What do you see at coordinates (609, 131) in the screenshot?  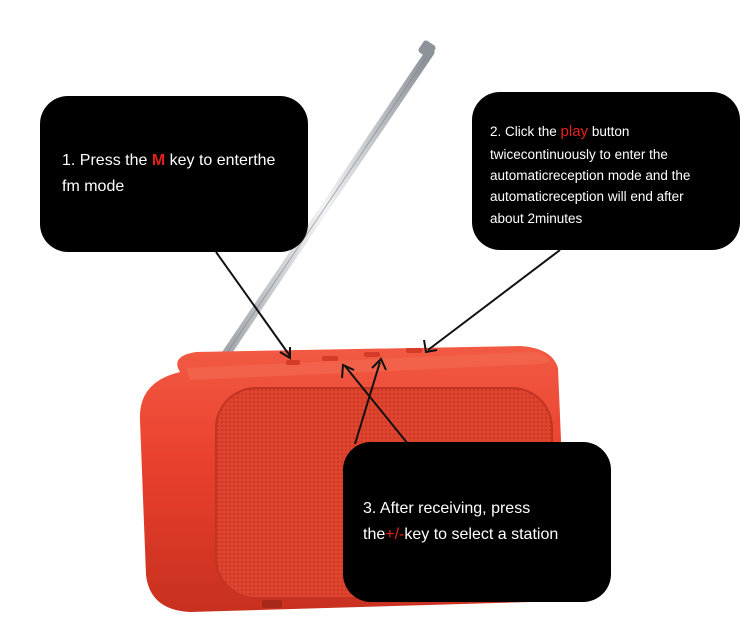 I see `step2-text-suffix: button` at bounding box center [609, 131].